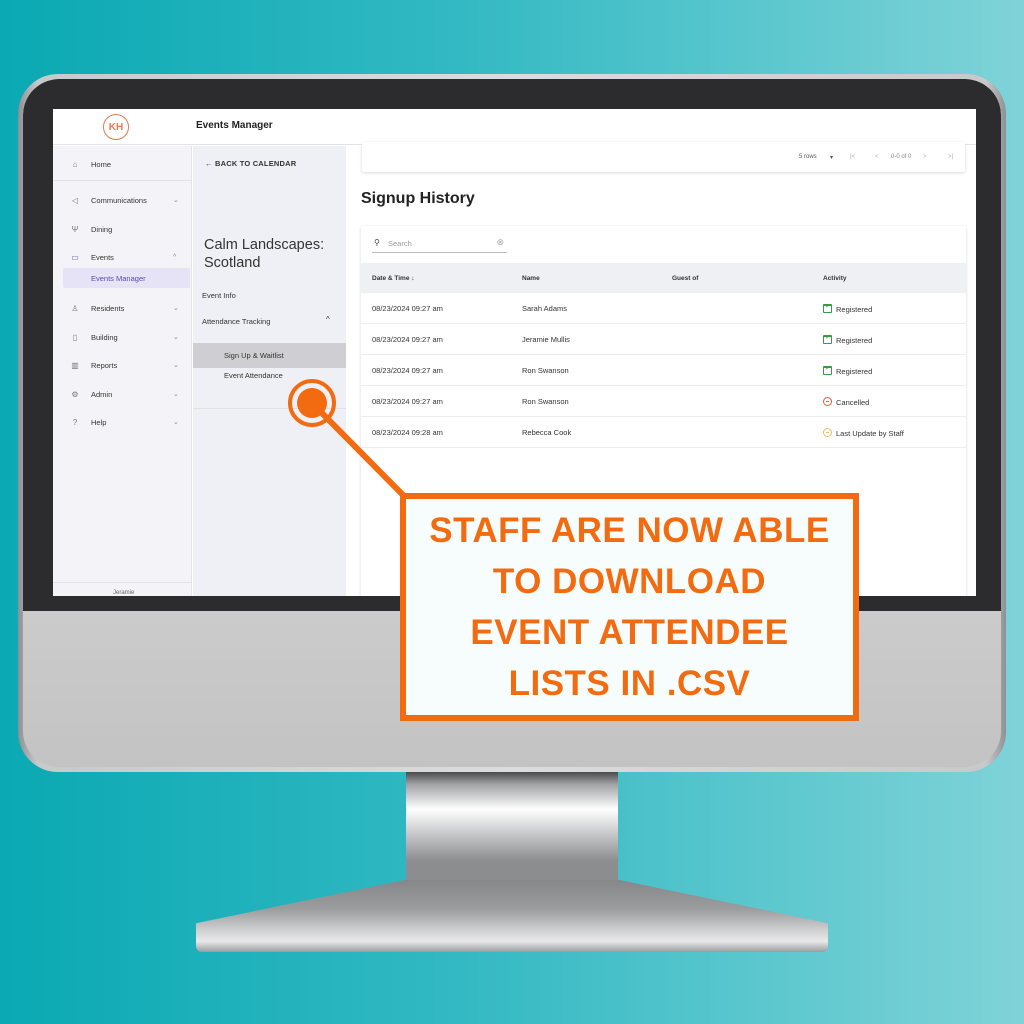 Image resolution: width=1024 pixels, height=1024 pixels. I want to click on sidebar-item-admin: ⚙ Admin ⌄, so click(122, 394).